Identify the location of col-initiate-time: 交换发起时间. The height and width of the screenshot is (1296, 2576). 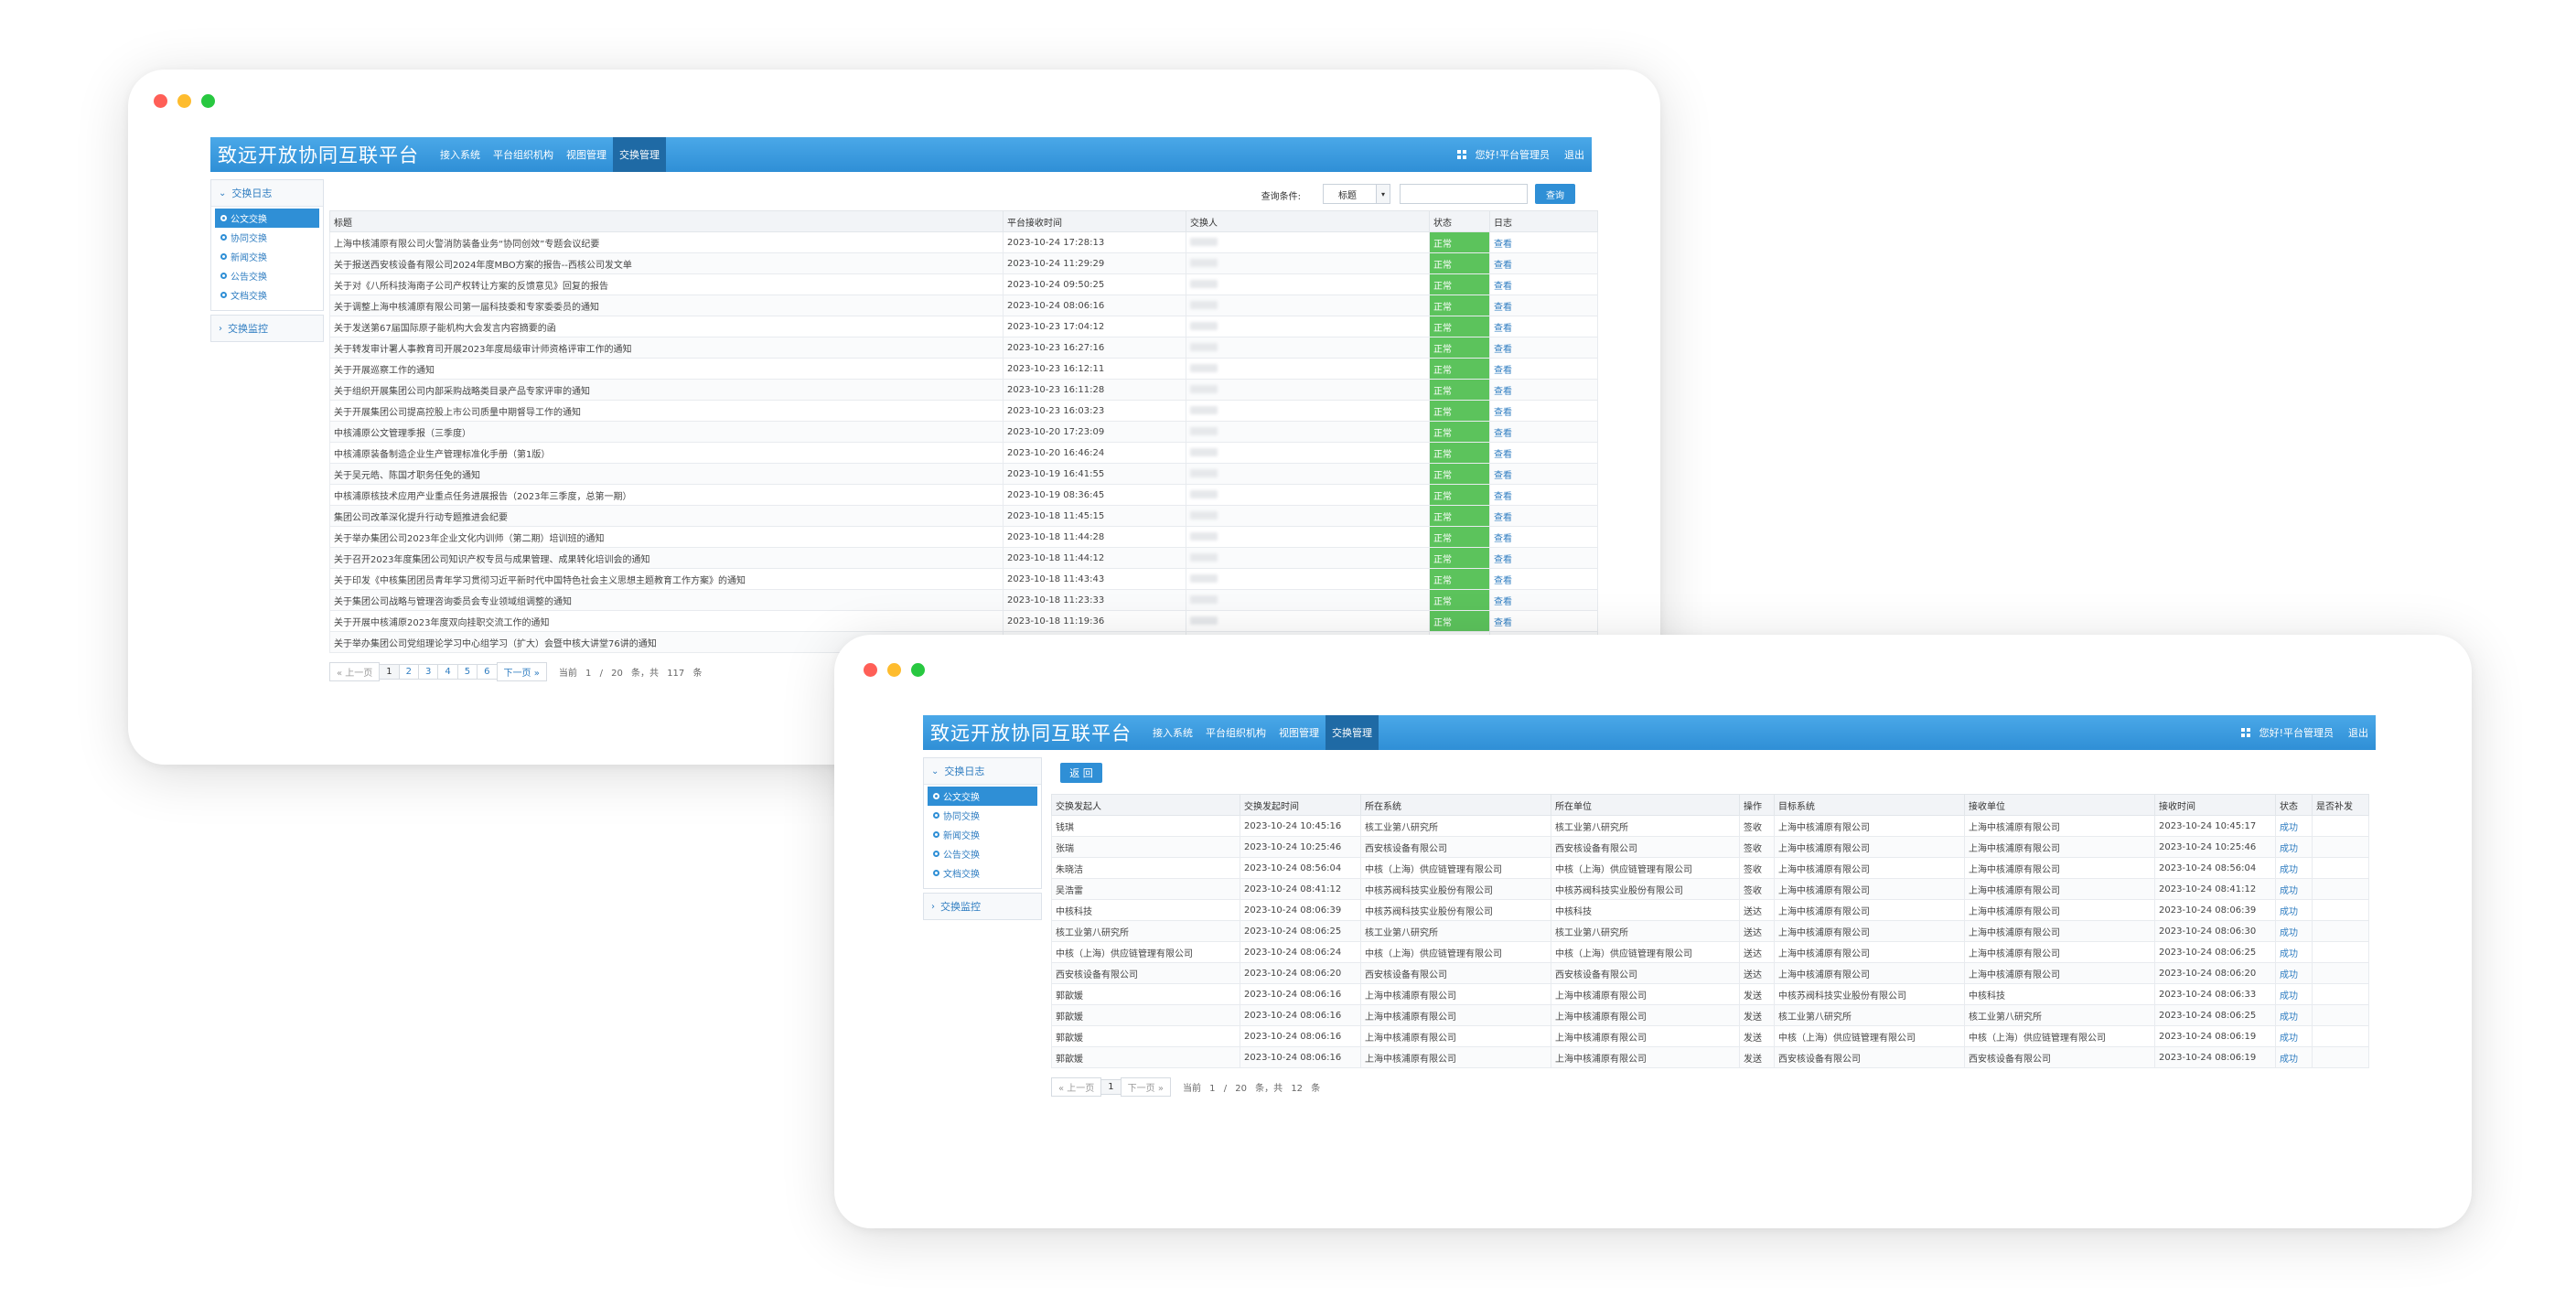
(1301, 805).